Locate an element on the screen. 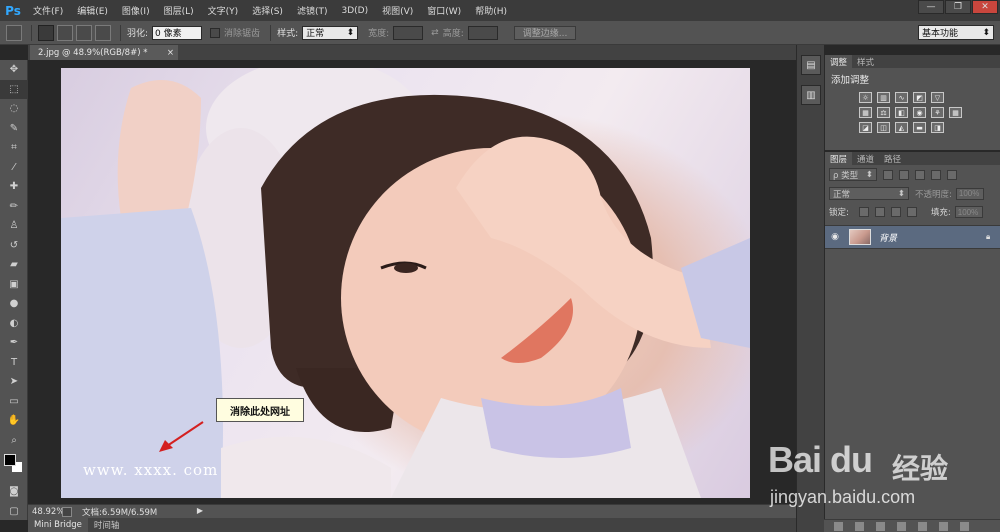 The image size is (1000, 532). menu-help: 帮助(H) is located at coordinates (491, 10).